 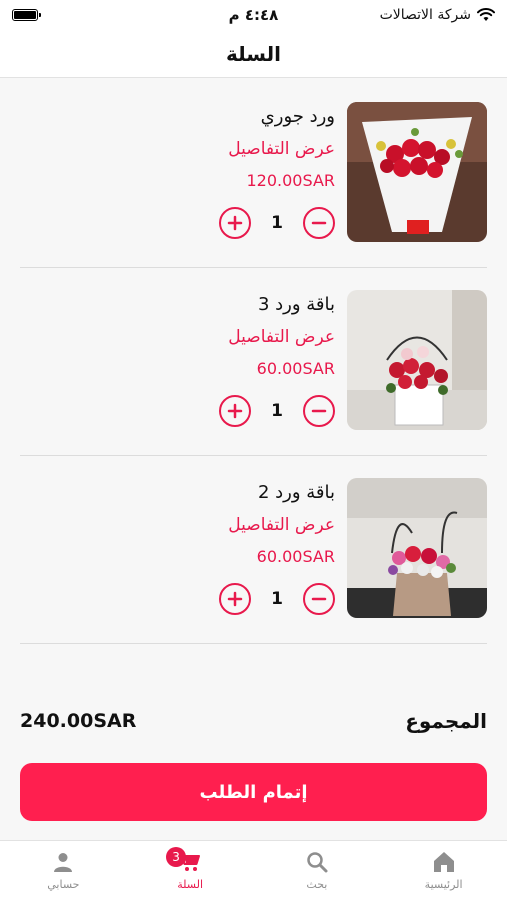 What do you see at coordinates (443, 884) in the screenshot?
I see `tab-label: الرئيسية` at bounding box center [443, 884].